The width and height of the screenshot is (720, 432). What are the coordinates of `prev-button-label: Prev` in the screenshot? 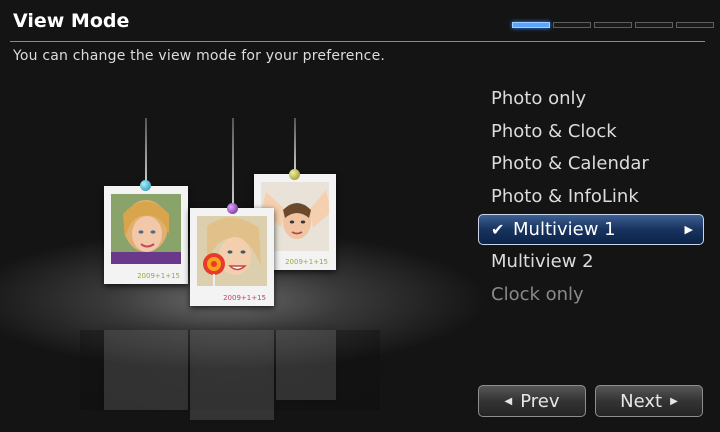 It's located at (540, 401).